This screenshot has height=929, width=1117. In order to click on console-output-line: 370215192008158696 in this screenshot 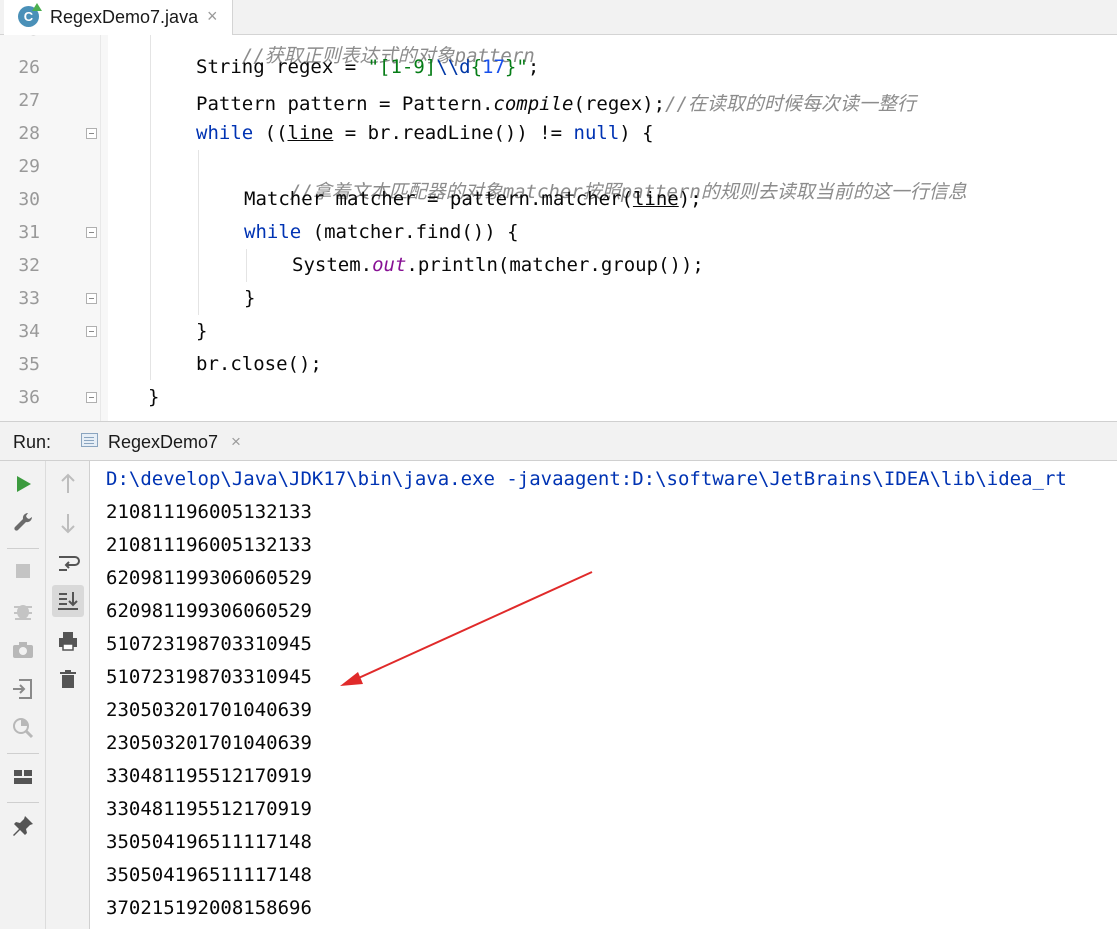, I will do `click(209, 908)`.